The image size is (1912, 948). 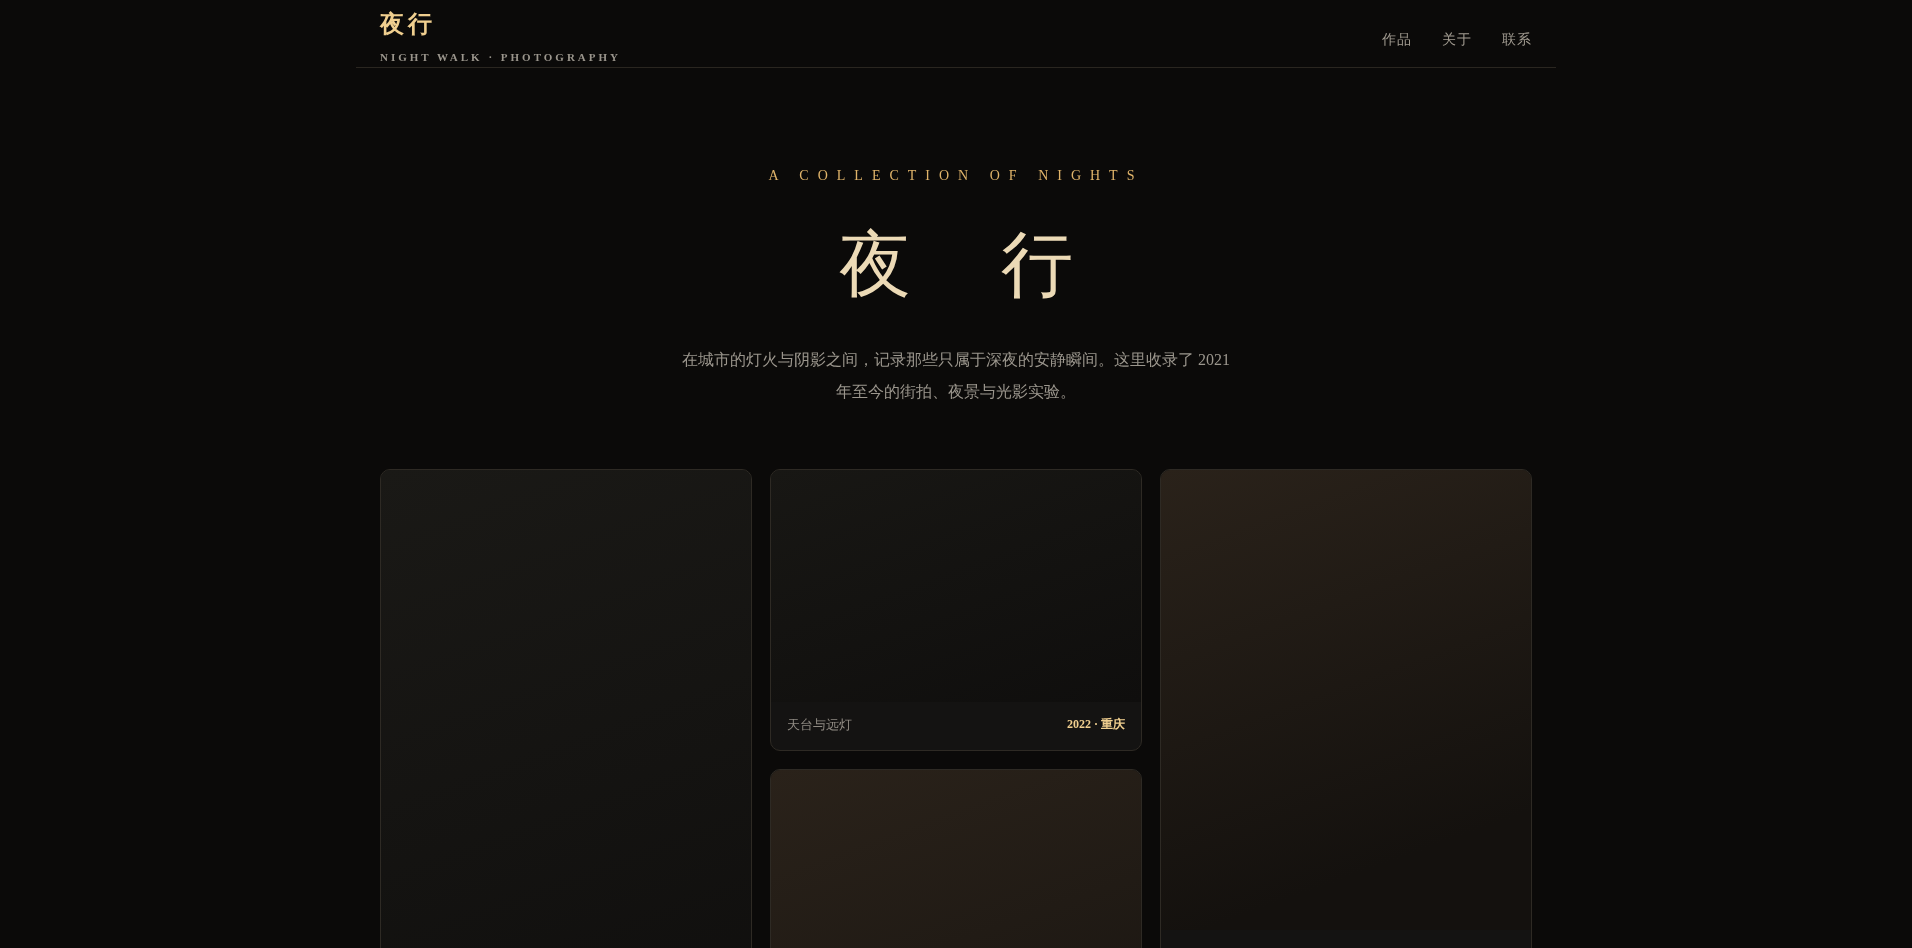 What do you see at coordinates (956, 265) in the screenshot?
I see `hero-title: 夜 行` at bounding box center [956, 265].